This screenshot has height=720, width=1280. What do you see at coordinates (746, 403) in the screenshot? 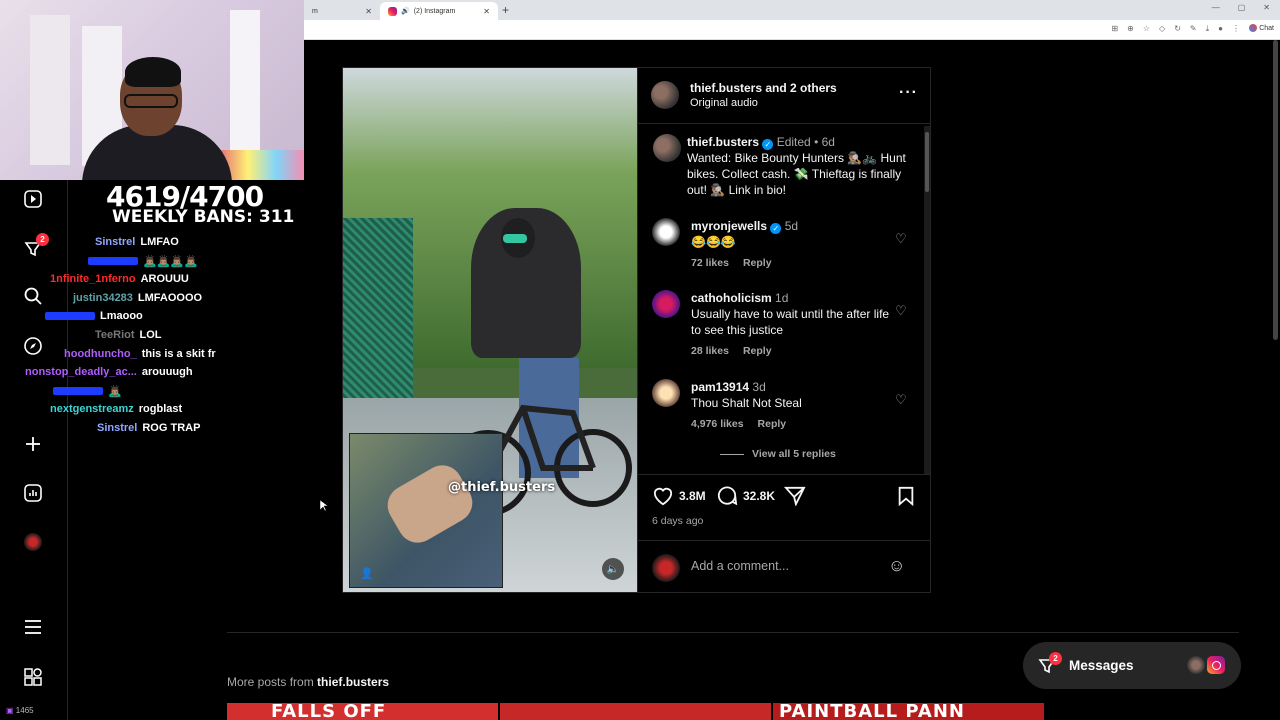
I see `comment-text: Thou Shalt Not Steal` at bounding box center [746, 403].